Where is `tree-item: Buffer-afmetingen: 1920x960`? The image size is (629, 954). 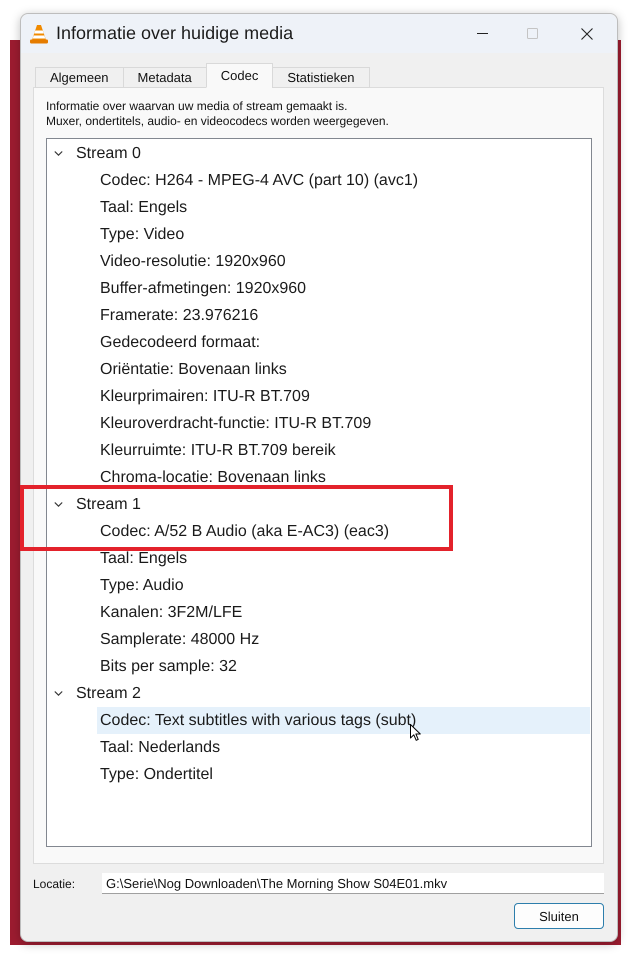
tree-item: Buffer-afmetingen: 1920x960 is located at coordinates (203, 288).